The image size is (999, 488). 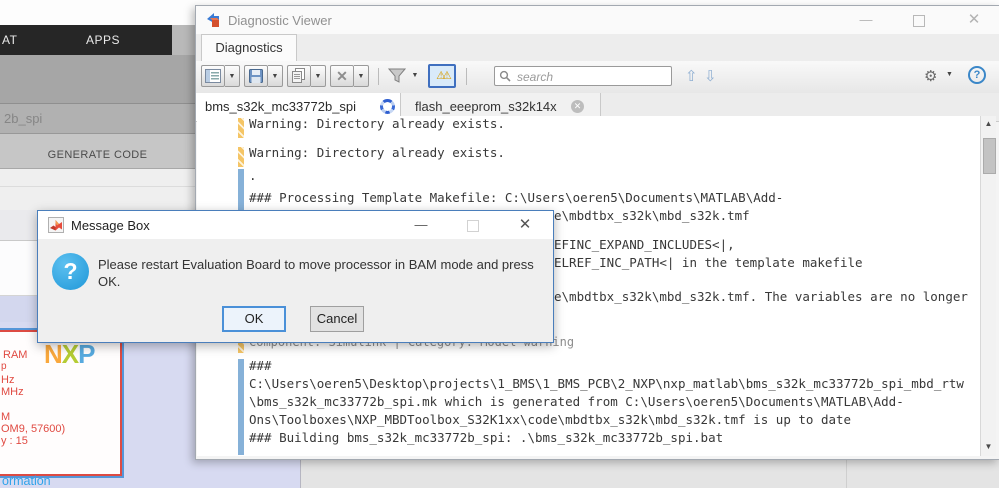 What do you see at coordinates (33, 429) in the screenshot?
I see `board-text-fragment: OM9, 57600)` at bounding box center [33, 429].